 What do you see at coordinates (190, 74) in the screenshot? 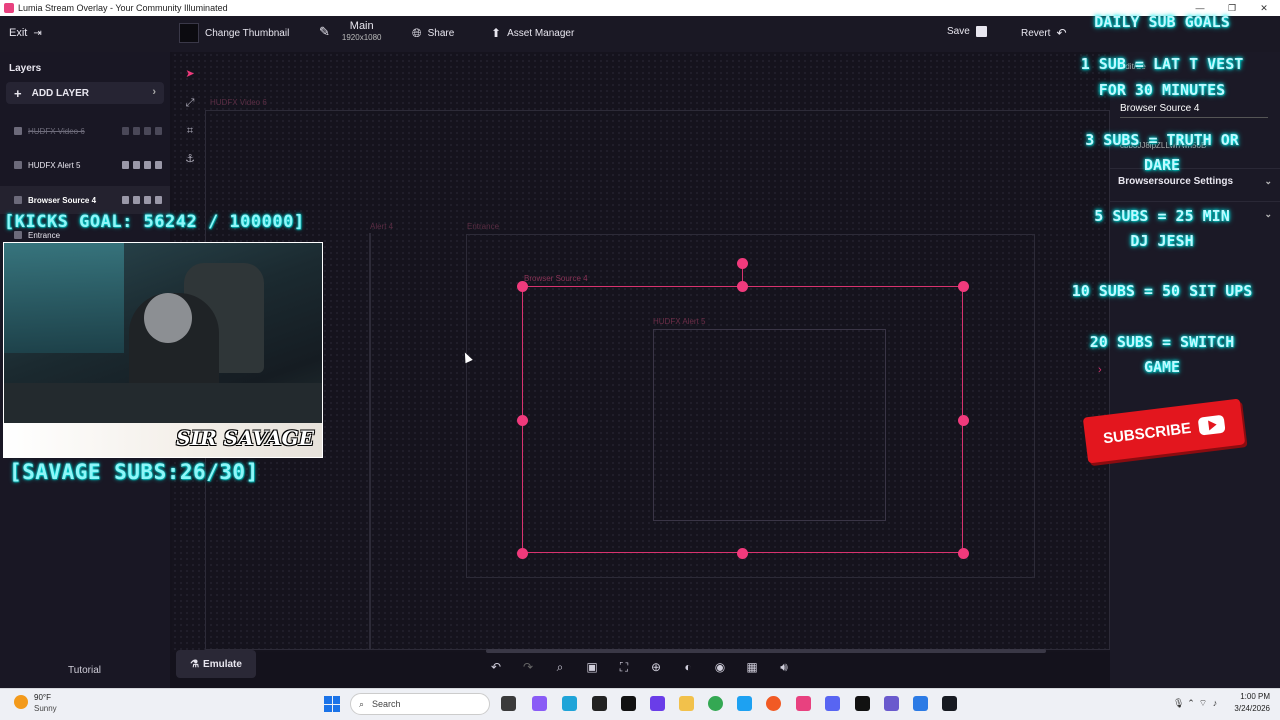
I see `pointer-tool-icon: ➤` at bounding box center [190, 74].